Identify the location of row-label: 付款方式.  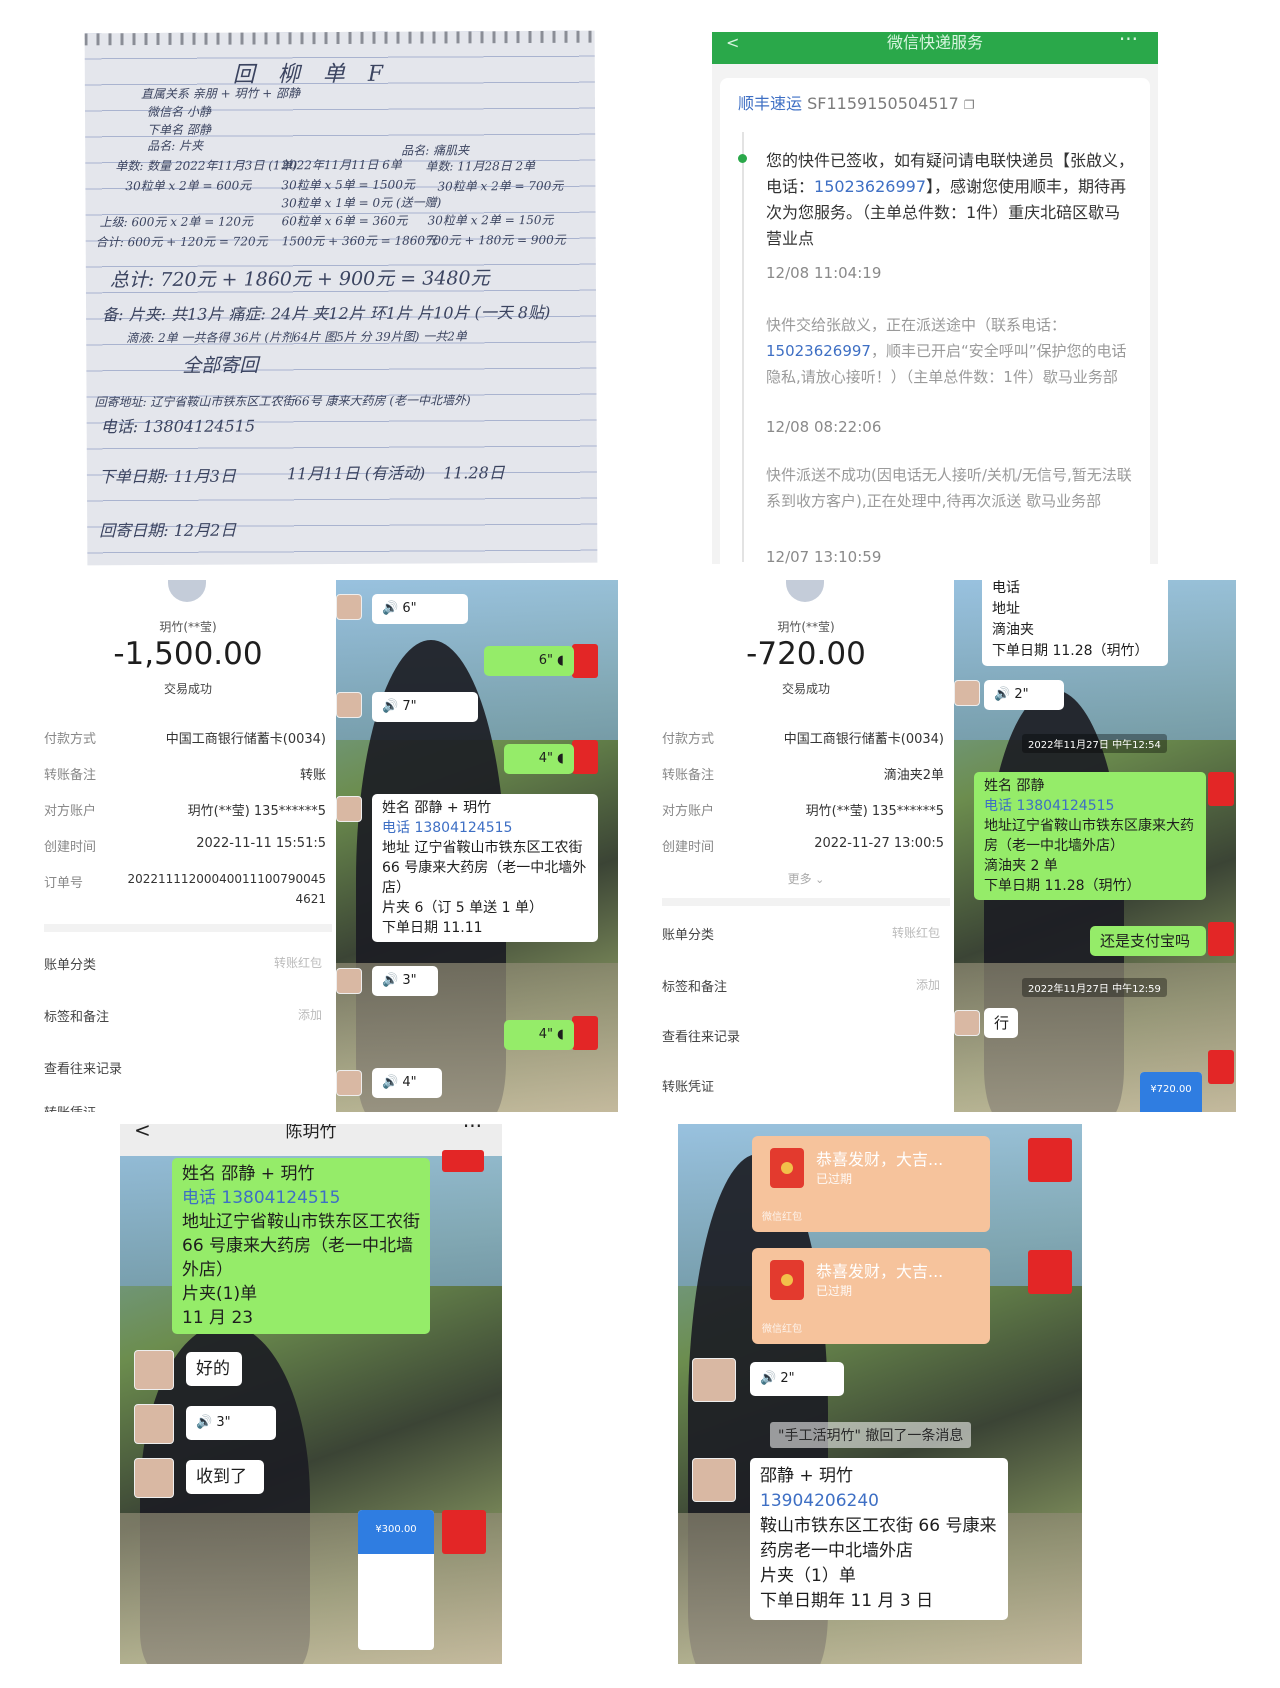
(70, 739).